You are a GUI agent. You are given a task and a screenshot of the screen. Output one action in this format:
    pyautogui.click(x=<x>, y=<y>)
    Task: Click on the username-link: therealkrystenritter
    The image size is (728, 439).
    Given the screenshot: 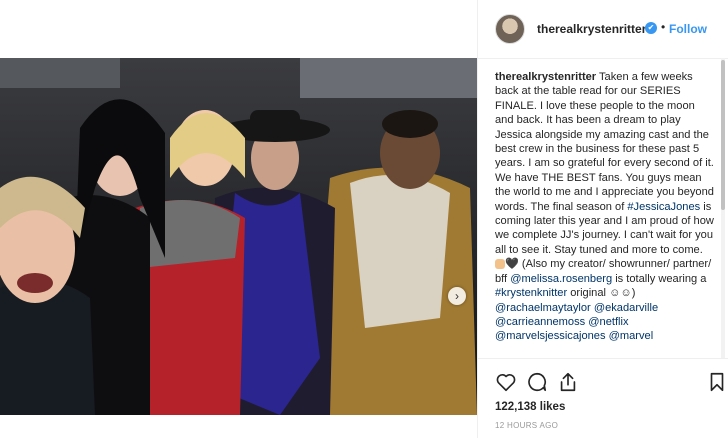 What is the action you would take?
    pyautogui.click(x=591, y=29)
    